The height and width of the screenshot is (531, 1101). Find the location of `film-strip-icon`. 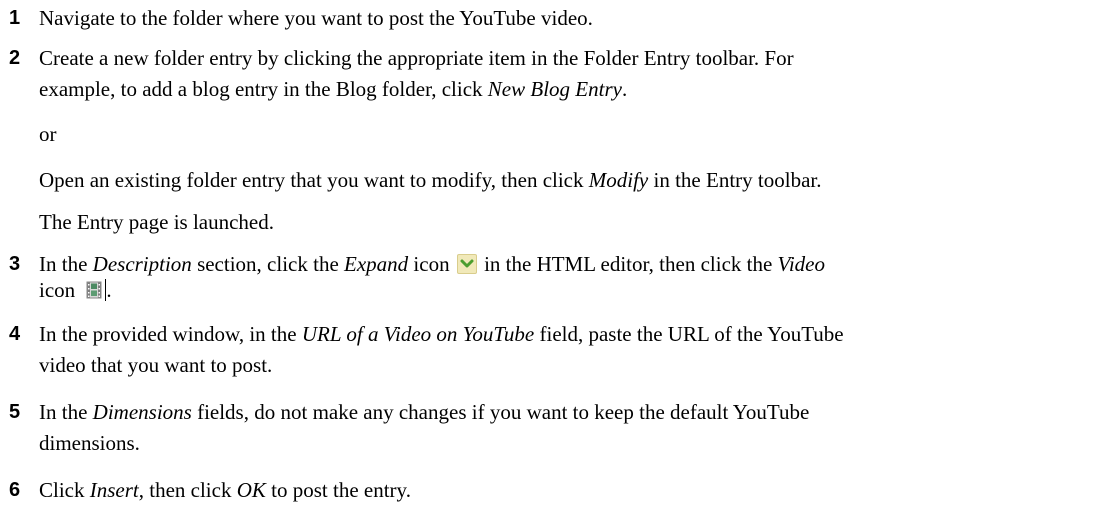

film-strip-icon is located at coordinates (94, 290).